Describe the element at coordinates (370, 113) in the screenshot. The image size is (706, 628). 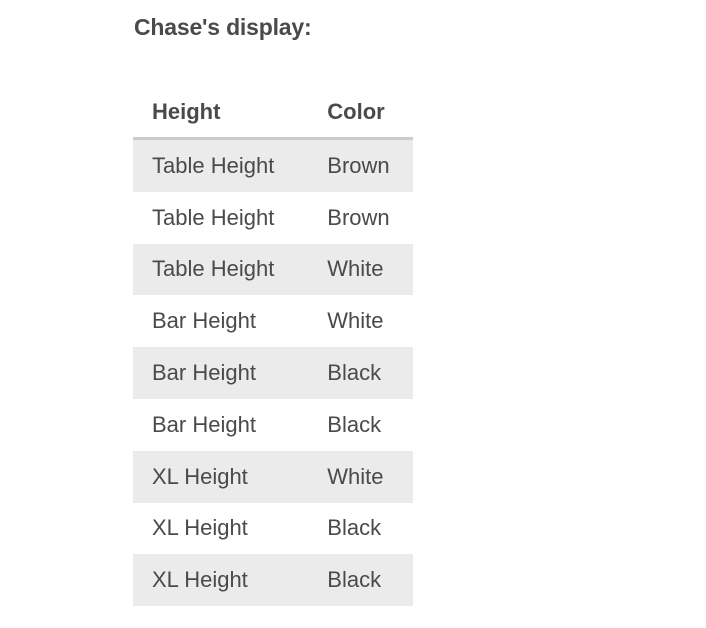
I see `header-color: Color` at that location.